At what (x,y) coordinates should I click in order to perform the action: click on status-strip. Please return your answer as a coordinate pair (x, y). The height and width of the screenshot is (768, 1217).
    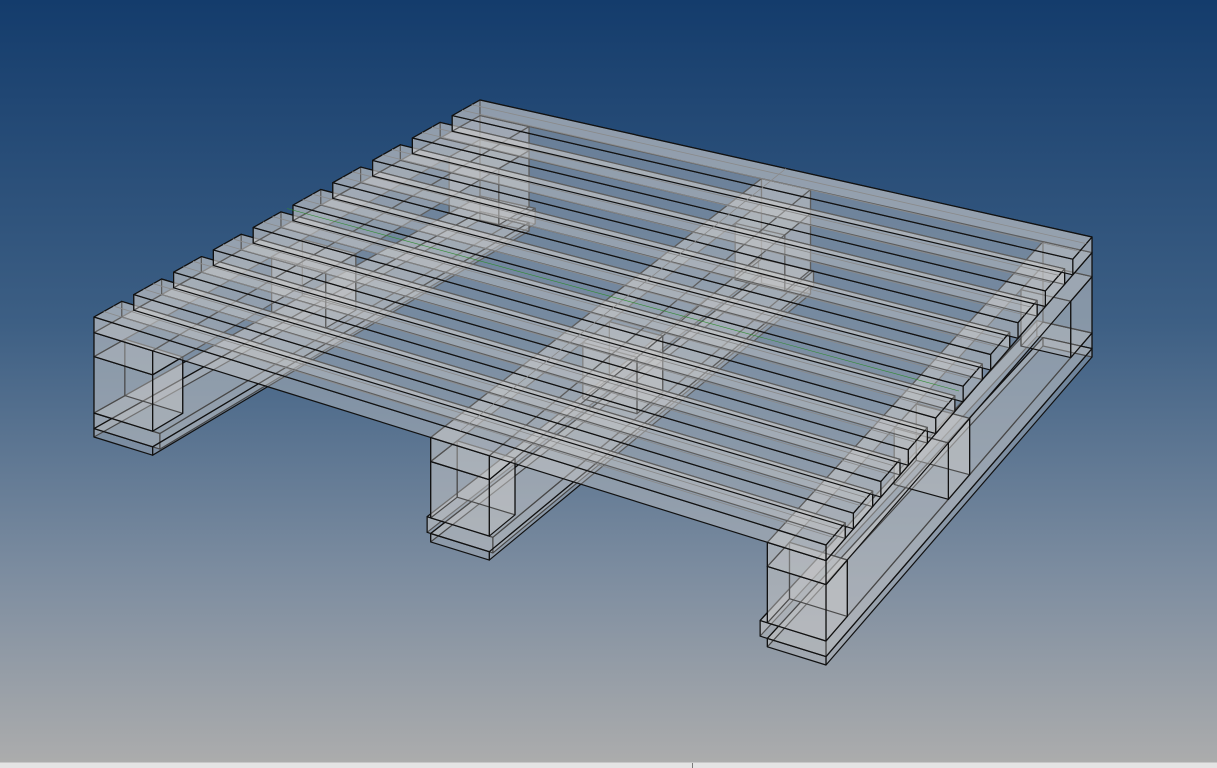
    Looking at the image, I should click on (608, 765).